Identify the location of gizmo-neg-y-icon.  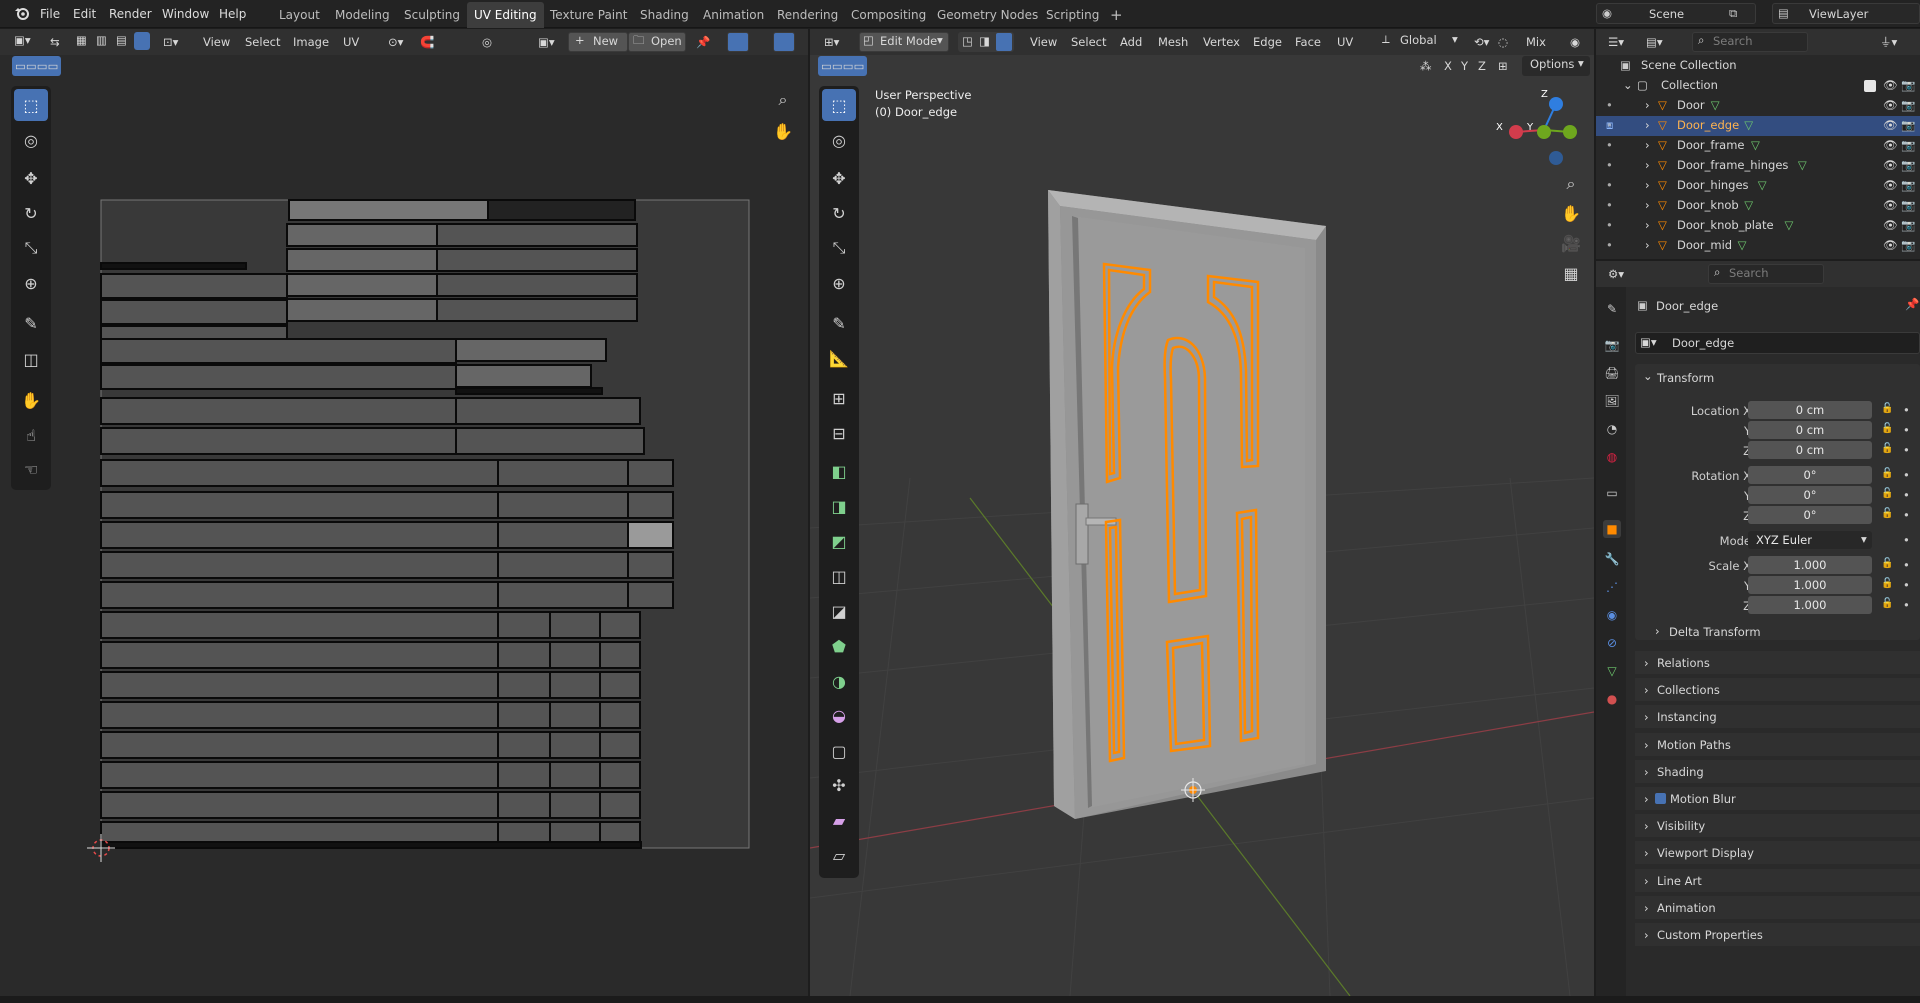
(1544, 132).